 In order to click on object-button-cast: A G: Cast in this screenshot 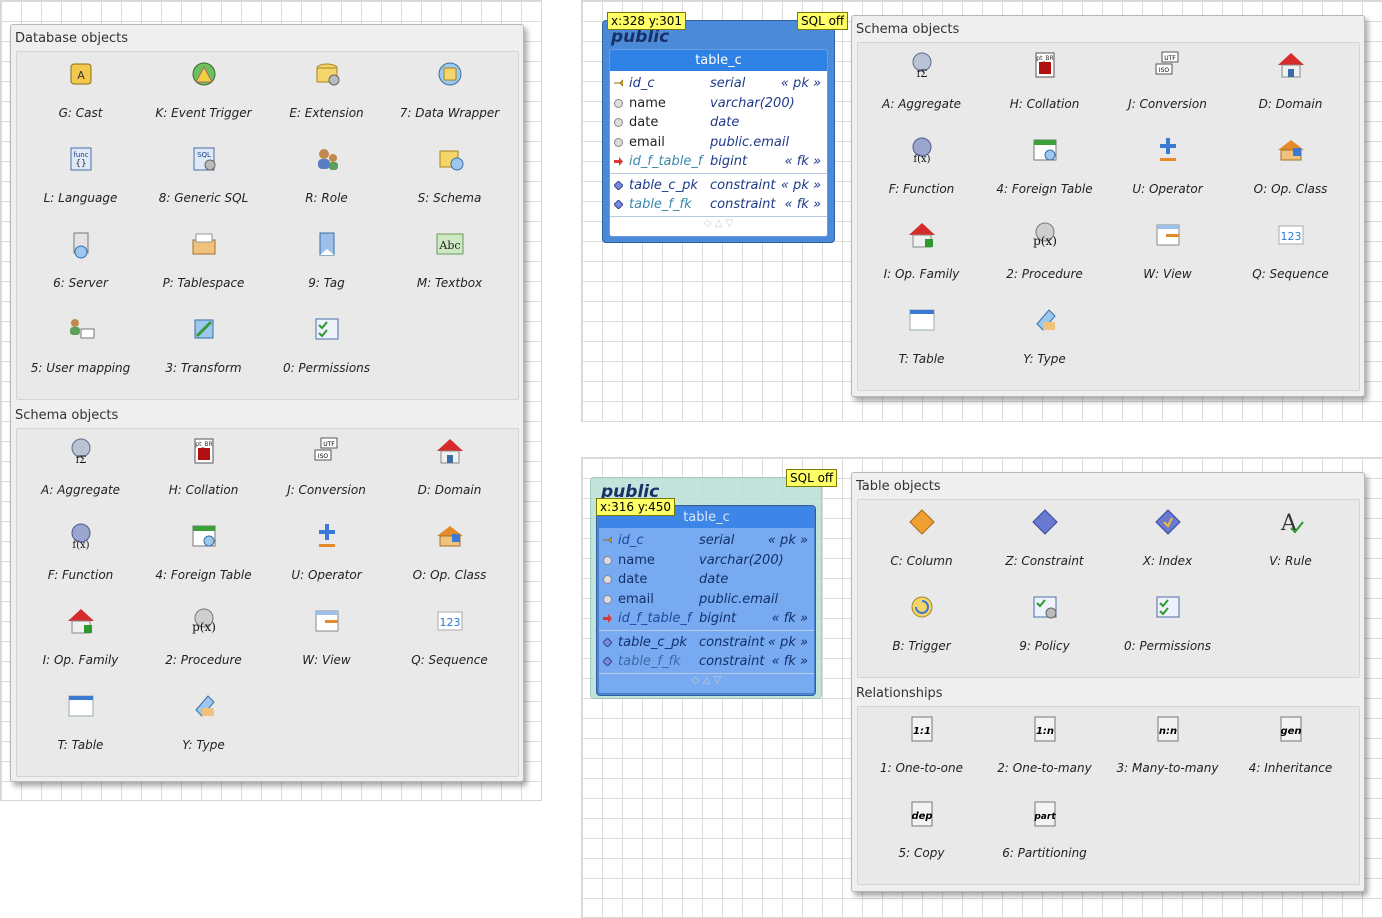, I will do `click(80, 94)`.